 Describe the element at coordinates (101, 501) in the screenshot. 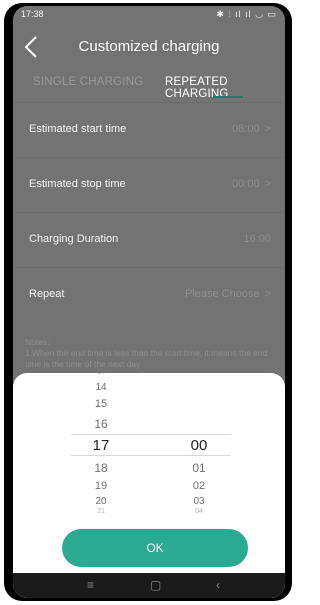

I see `hour-option: 20` at that location.